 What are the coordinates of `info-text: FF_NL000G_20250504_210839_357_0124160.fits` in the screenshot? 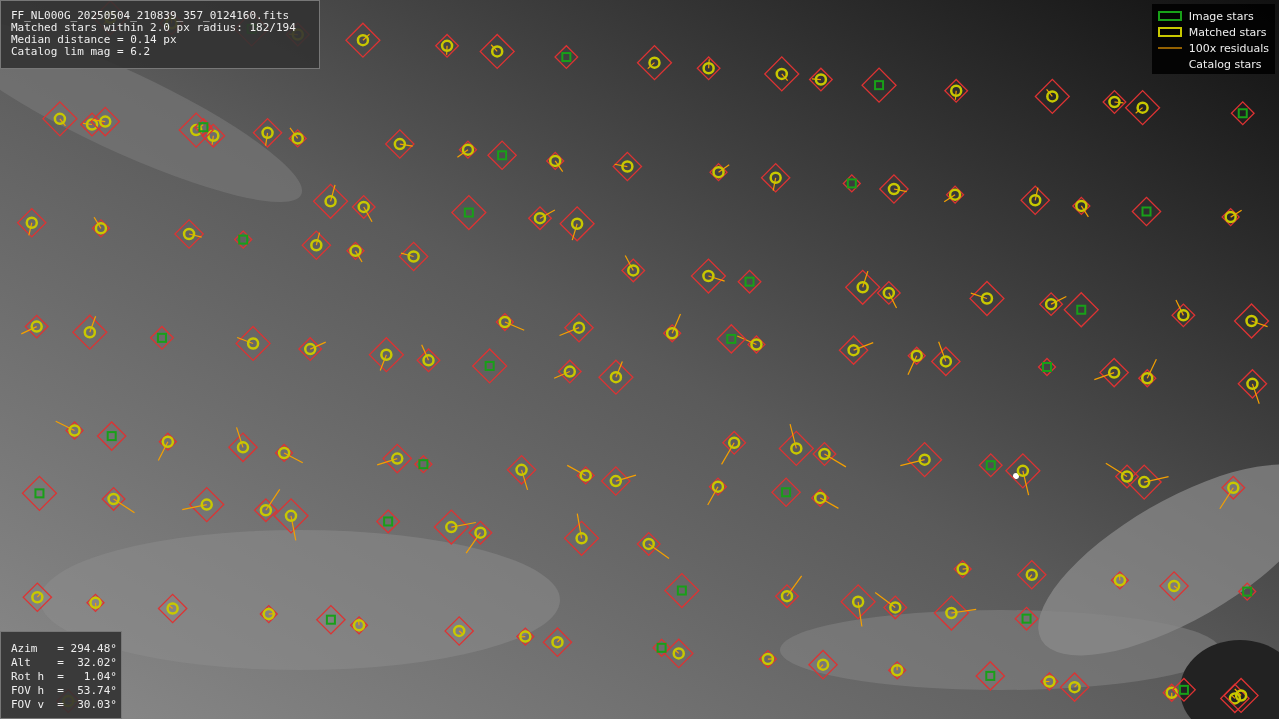 It's located at (151, 16).